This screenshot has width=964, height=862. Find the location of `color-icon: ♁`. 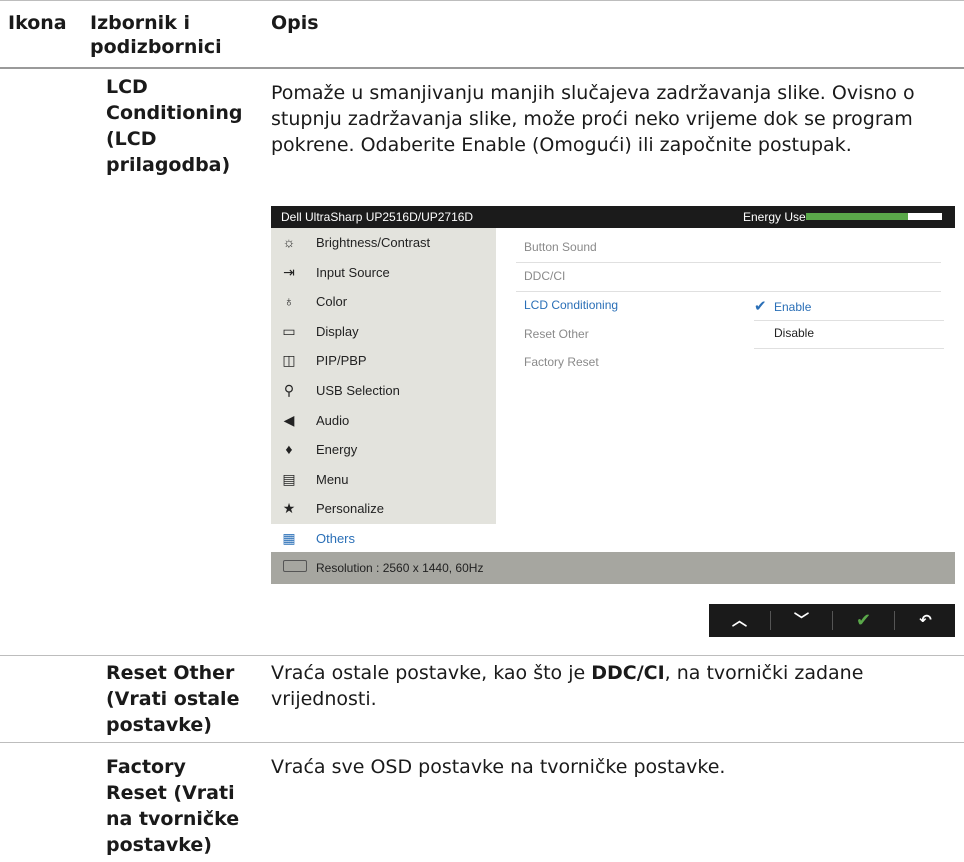

color-icon: ♁ is located at coordinates (289, 301).